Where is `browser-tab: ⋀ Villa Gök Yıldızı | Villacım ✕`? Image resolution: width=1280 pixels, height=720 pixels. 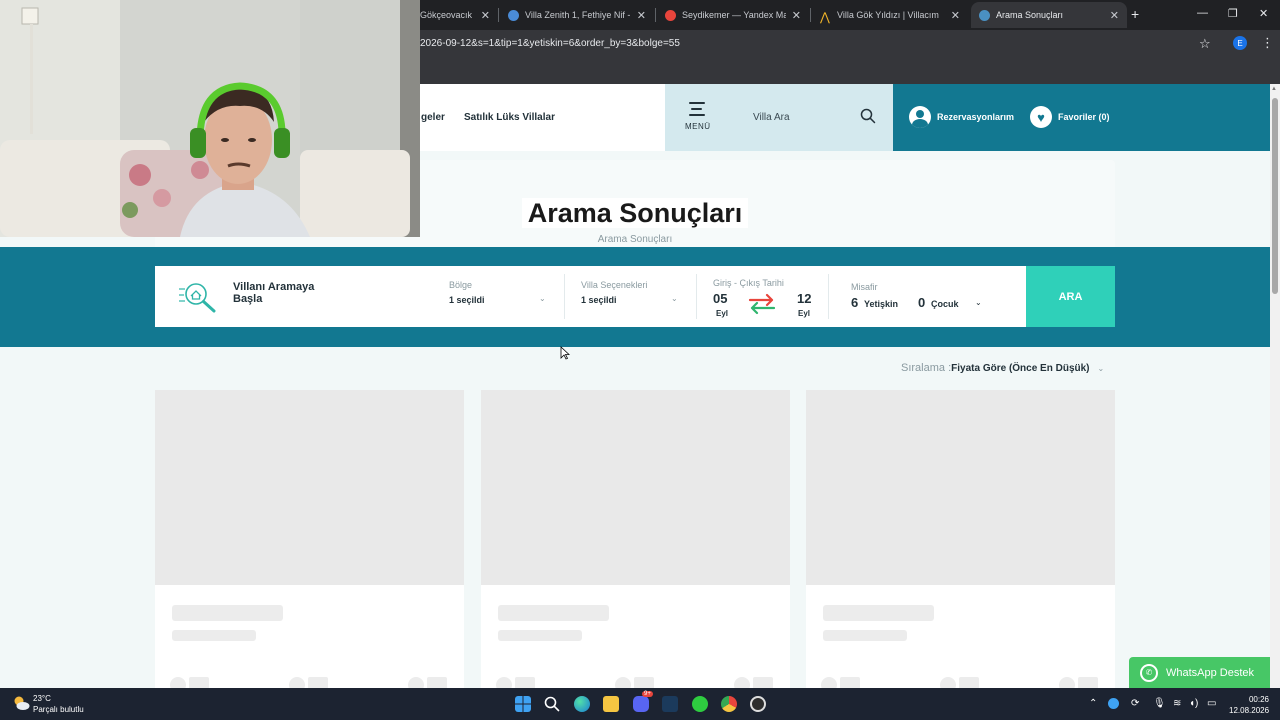
browser-tab: ⋀ Villa Gök Yıldızı | Villacım ✕ is located at coordinates (890, 15).